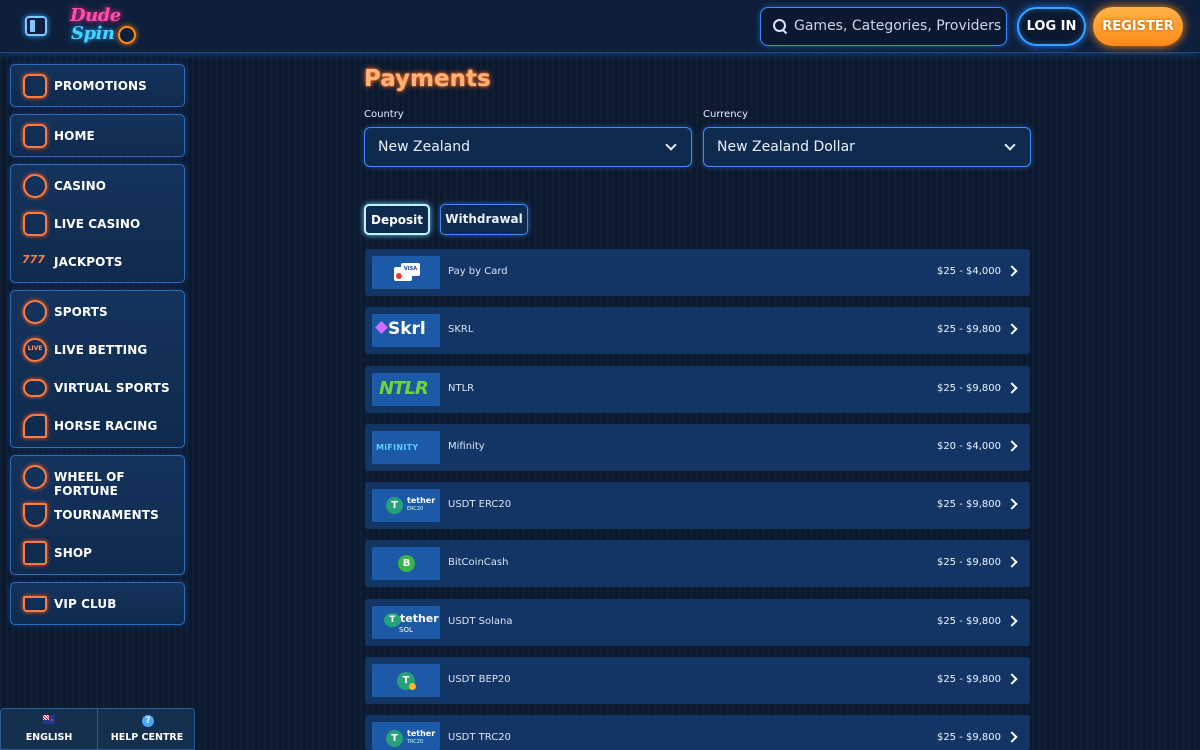 This screenshot has width=1200, height=750. I want to click on sidebar-item-vip-club: VIP CLUB, so click(98, 604).